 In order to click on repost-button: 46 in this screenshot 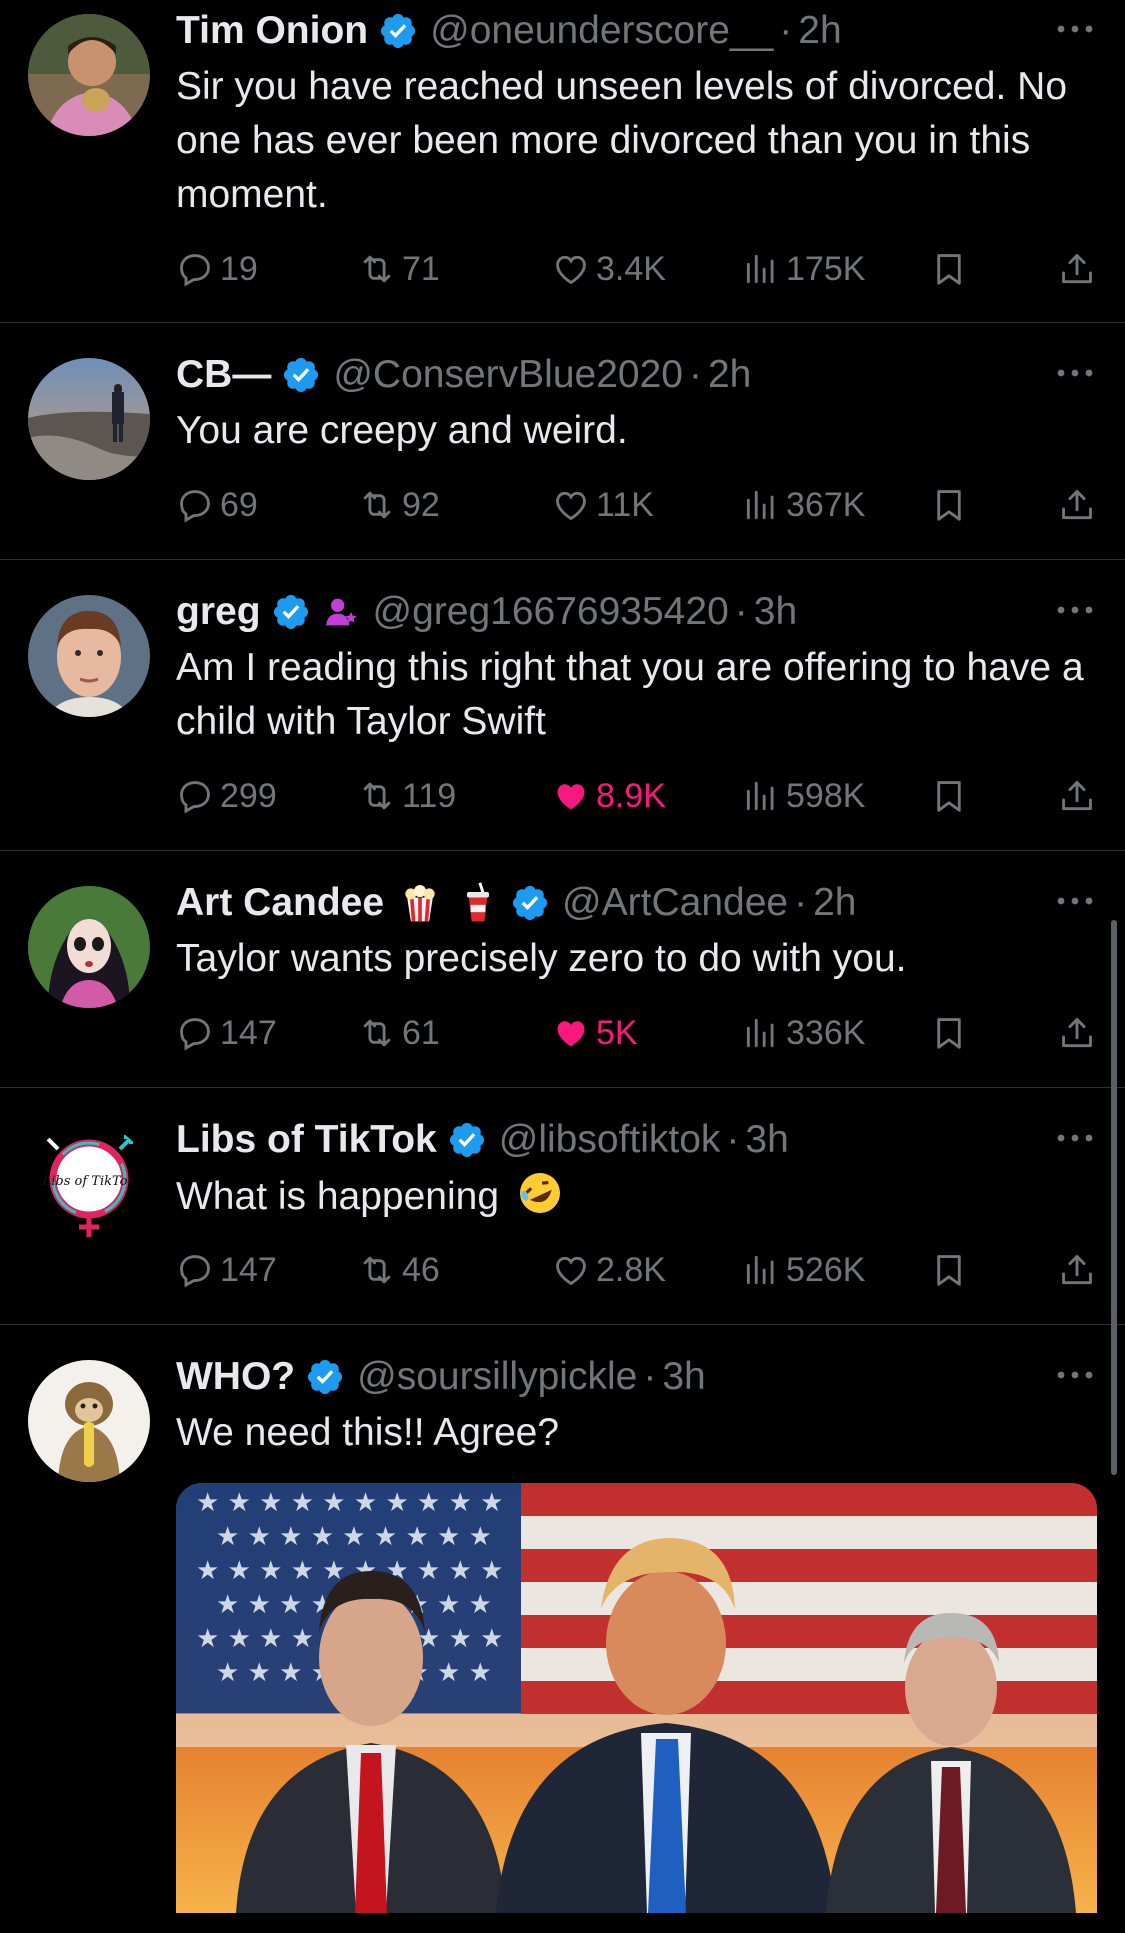, I will do `click(399, 1270)`.